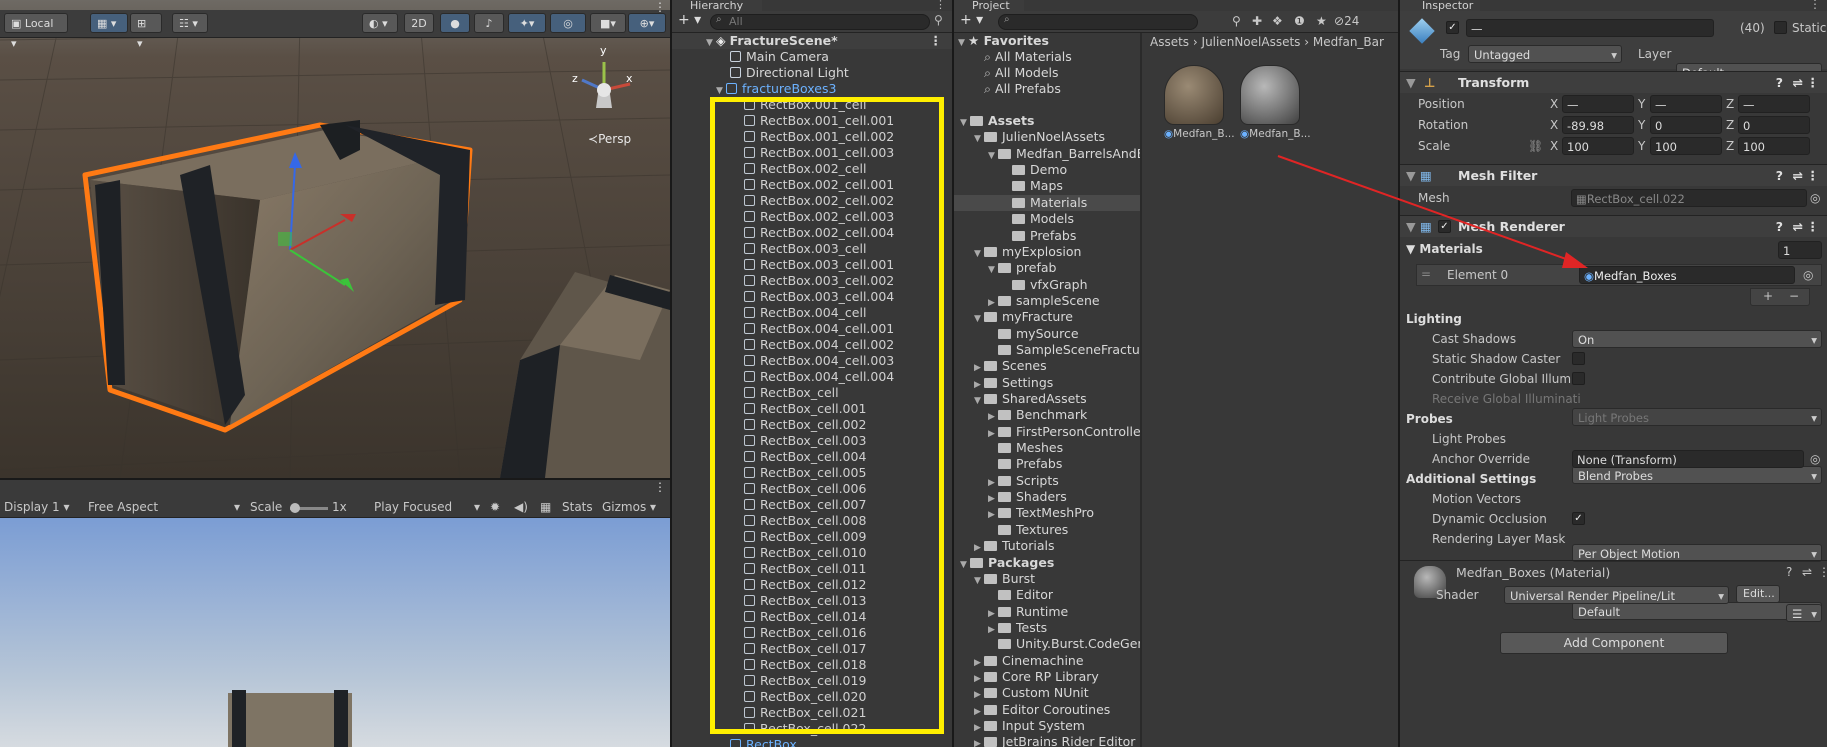 This screenshot has width=1827, height=747. What do you see at coordinates (568, 23) in the screenshot?
I see `visibility-toggle-icon: ◎` at bounding box center [568, 23].